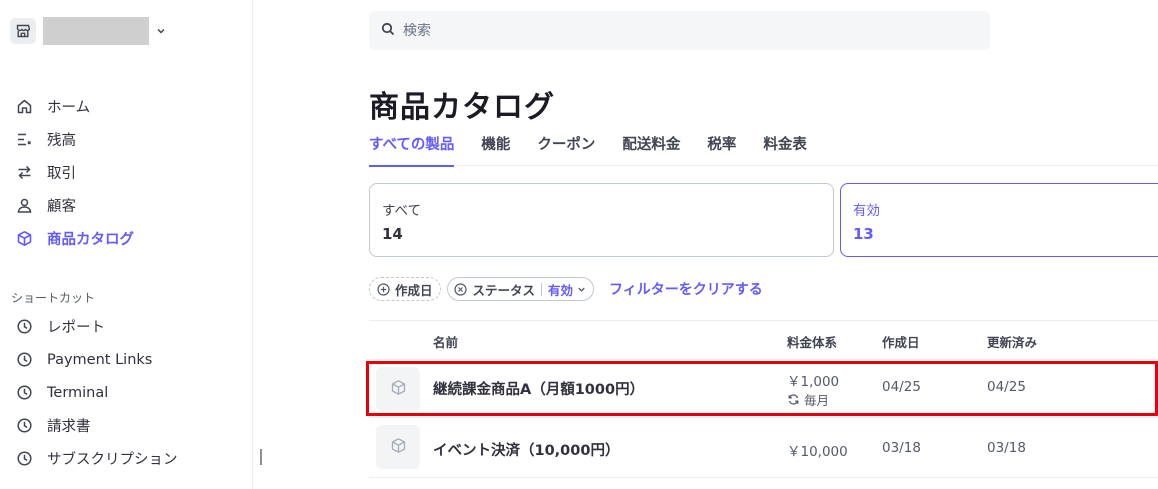  I want to click on product-name: 継続課金商品A（月額1000円）, so click(538, 388).